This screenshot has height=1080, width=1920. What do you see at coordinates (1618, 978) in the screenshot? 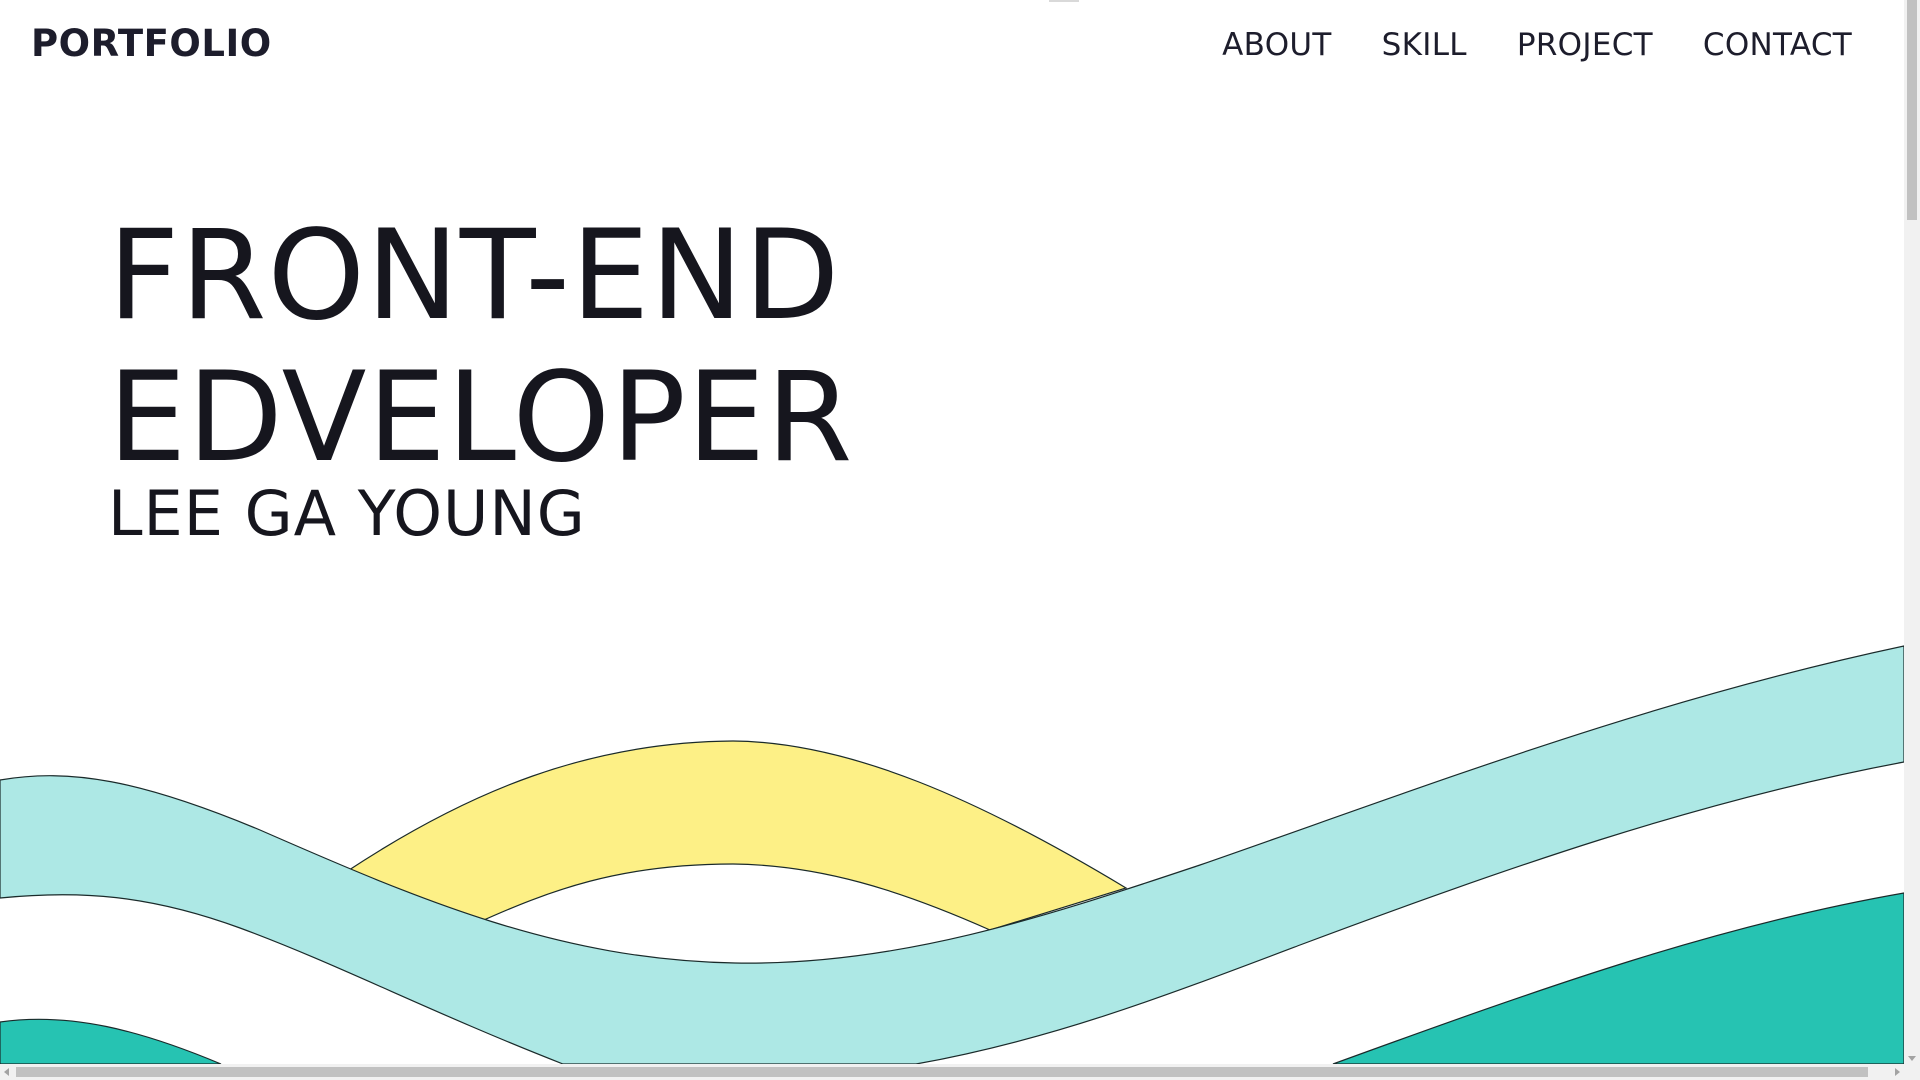
I see `teal-wave-right` at bounding box center [1618, 978].